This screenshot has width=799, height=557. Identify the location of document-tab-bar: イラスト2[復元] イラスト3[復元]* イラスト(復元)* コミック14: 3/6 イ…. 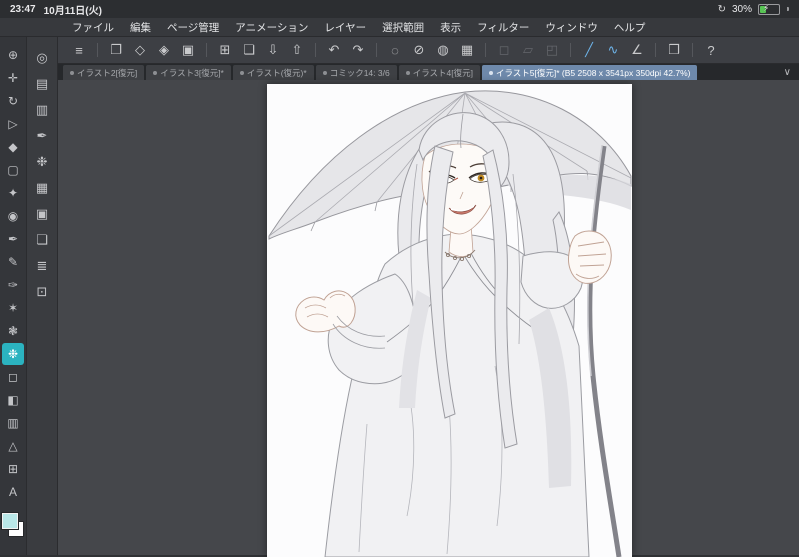
(428, 72).